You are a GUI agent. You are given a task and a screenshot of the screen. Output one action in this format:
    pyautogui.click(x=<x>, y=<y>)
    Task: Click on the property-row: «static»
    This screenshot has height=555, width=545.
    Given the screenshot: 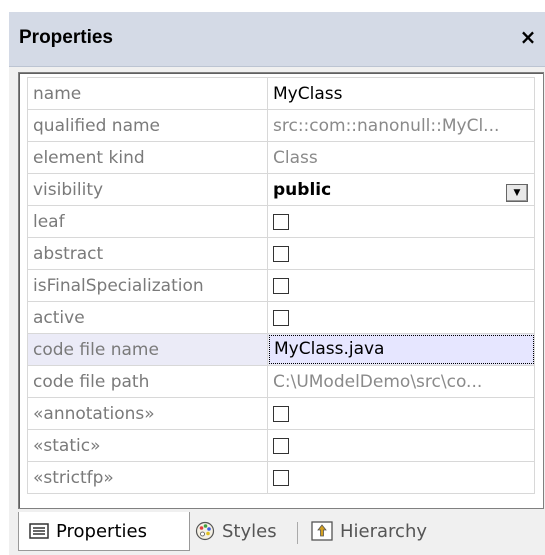 What is the action you would take?
    pyautogui.click(x=281, y=445)
    